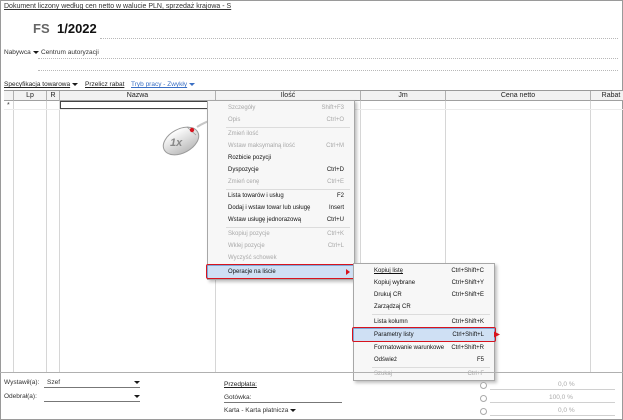 Image resolution: width=623 pixels, height=420 pixels. Describe the element at coordinates (281, 158) in the screenshot. I see `menu-item-split-position: Rozbicie pozycji` at that location.